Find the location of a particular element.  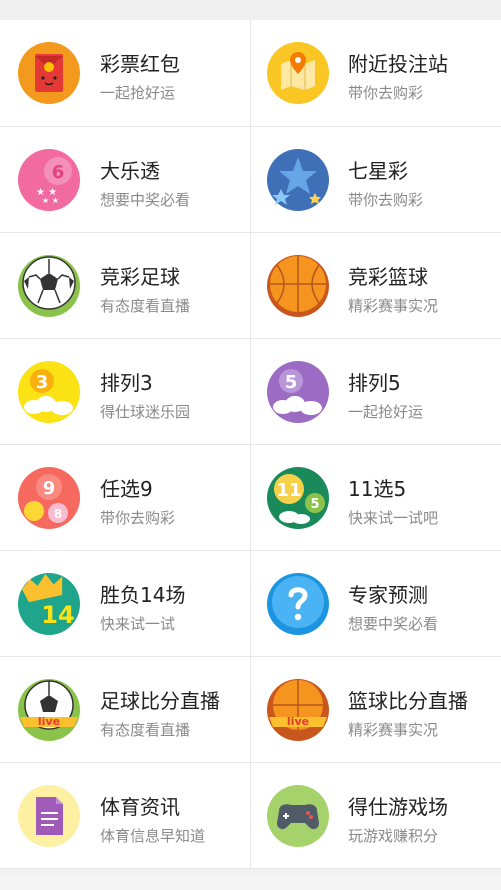

soccer-ball-icon is located at coordinates (49, 285).